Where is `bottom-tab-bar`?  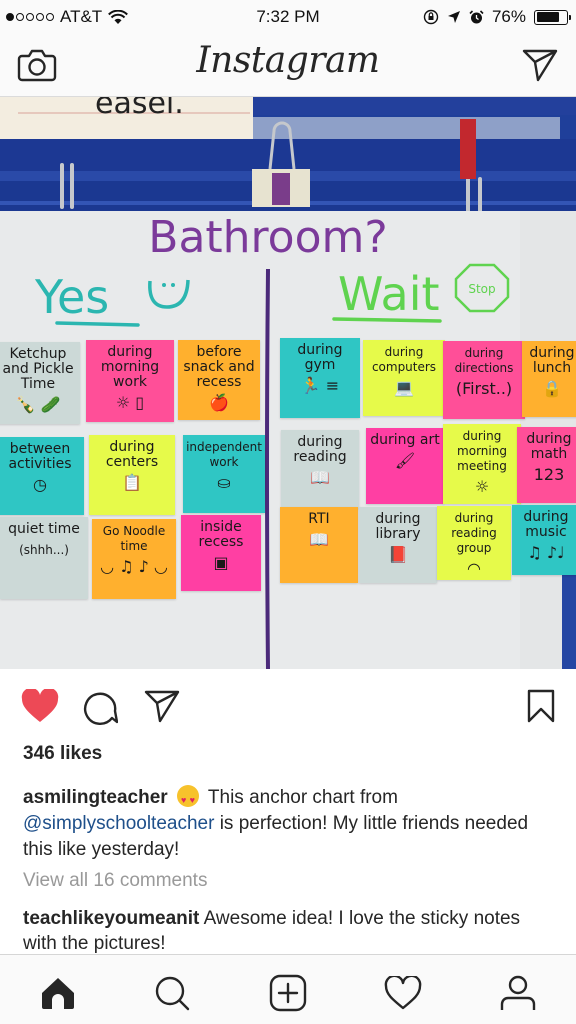 bottom-tab-bar is located at coordinates (288, 989).